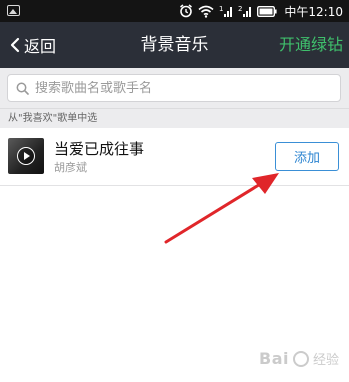 This screenshot has height=382, width=349. What do you see at coordinates (245, 11) in the screenshot?
I see `signal-2-icon: 2` at bounding box center [245, 11].